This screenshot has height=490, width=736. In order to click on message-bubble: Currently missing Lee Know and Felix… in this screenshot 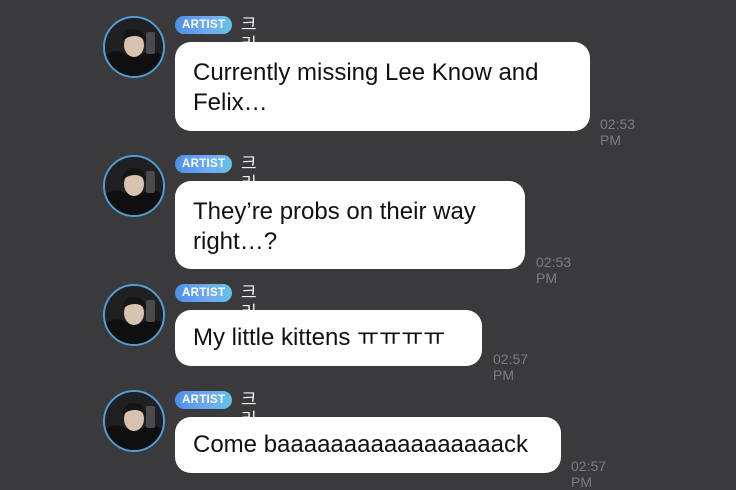, I will do `click(382, 86)`.